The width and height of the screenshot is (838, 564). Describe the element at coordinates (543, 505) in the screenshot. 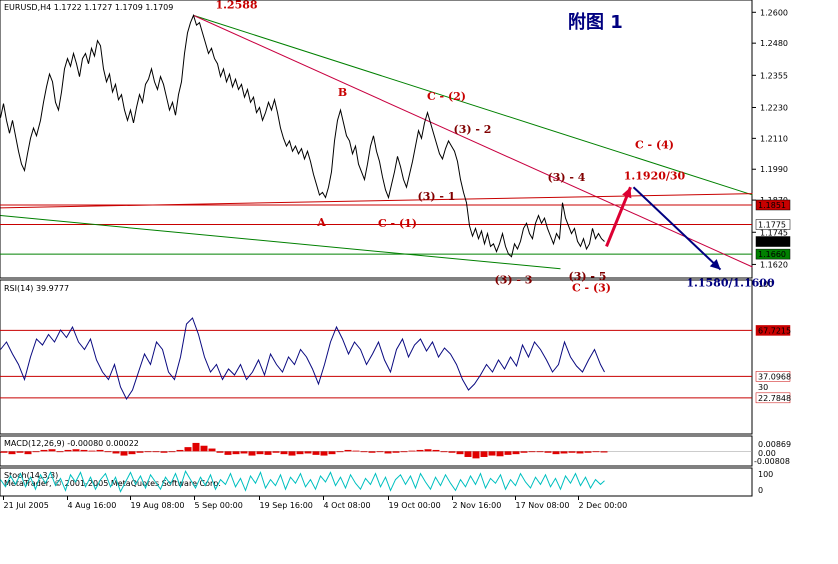

I see `time-axis-tick-label: 17 Nov 08:00` at that location.